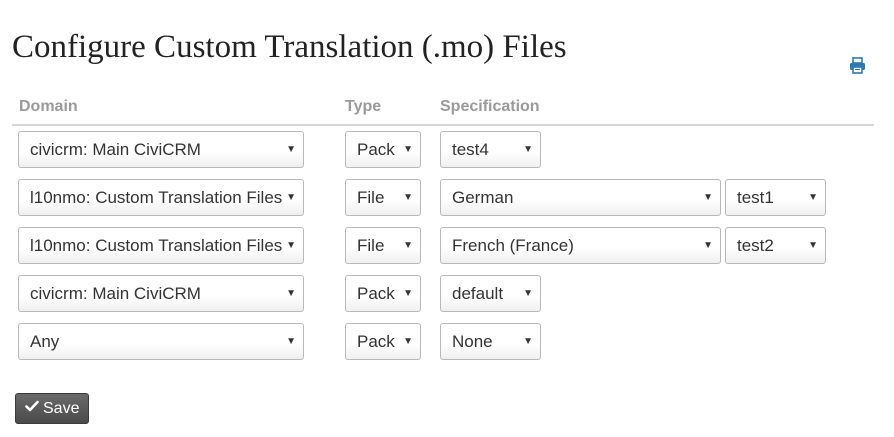 Image resolution: width=894 pixels, height=437 pixels. I want to click on table-header: Domain Type Specification, so click(443, 112).